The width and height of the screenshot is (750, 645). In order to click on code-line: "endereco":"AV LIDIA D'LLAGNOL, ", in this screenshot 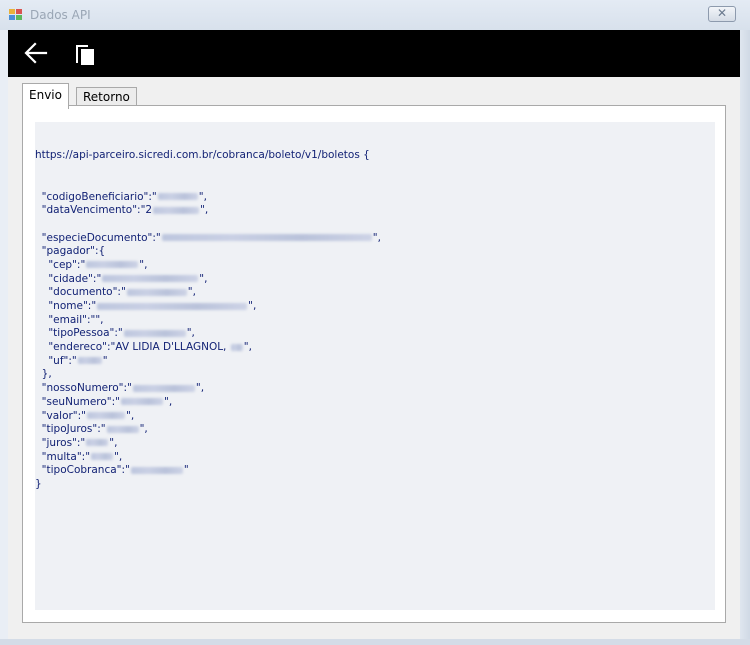, I will do `click(208, 348)`.